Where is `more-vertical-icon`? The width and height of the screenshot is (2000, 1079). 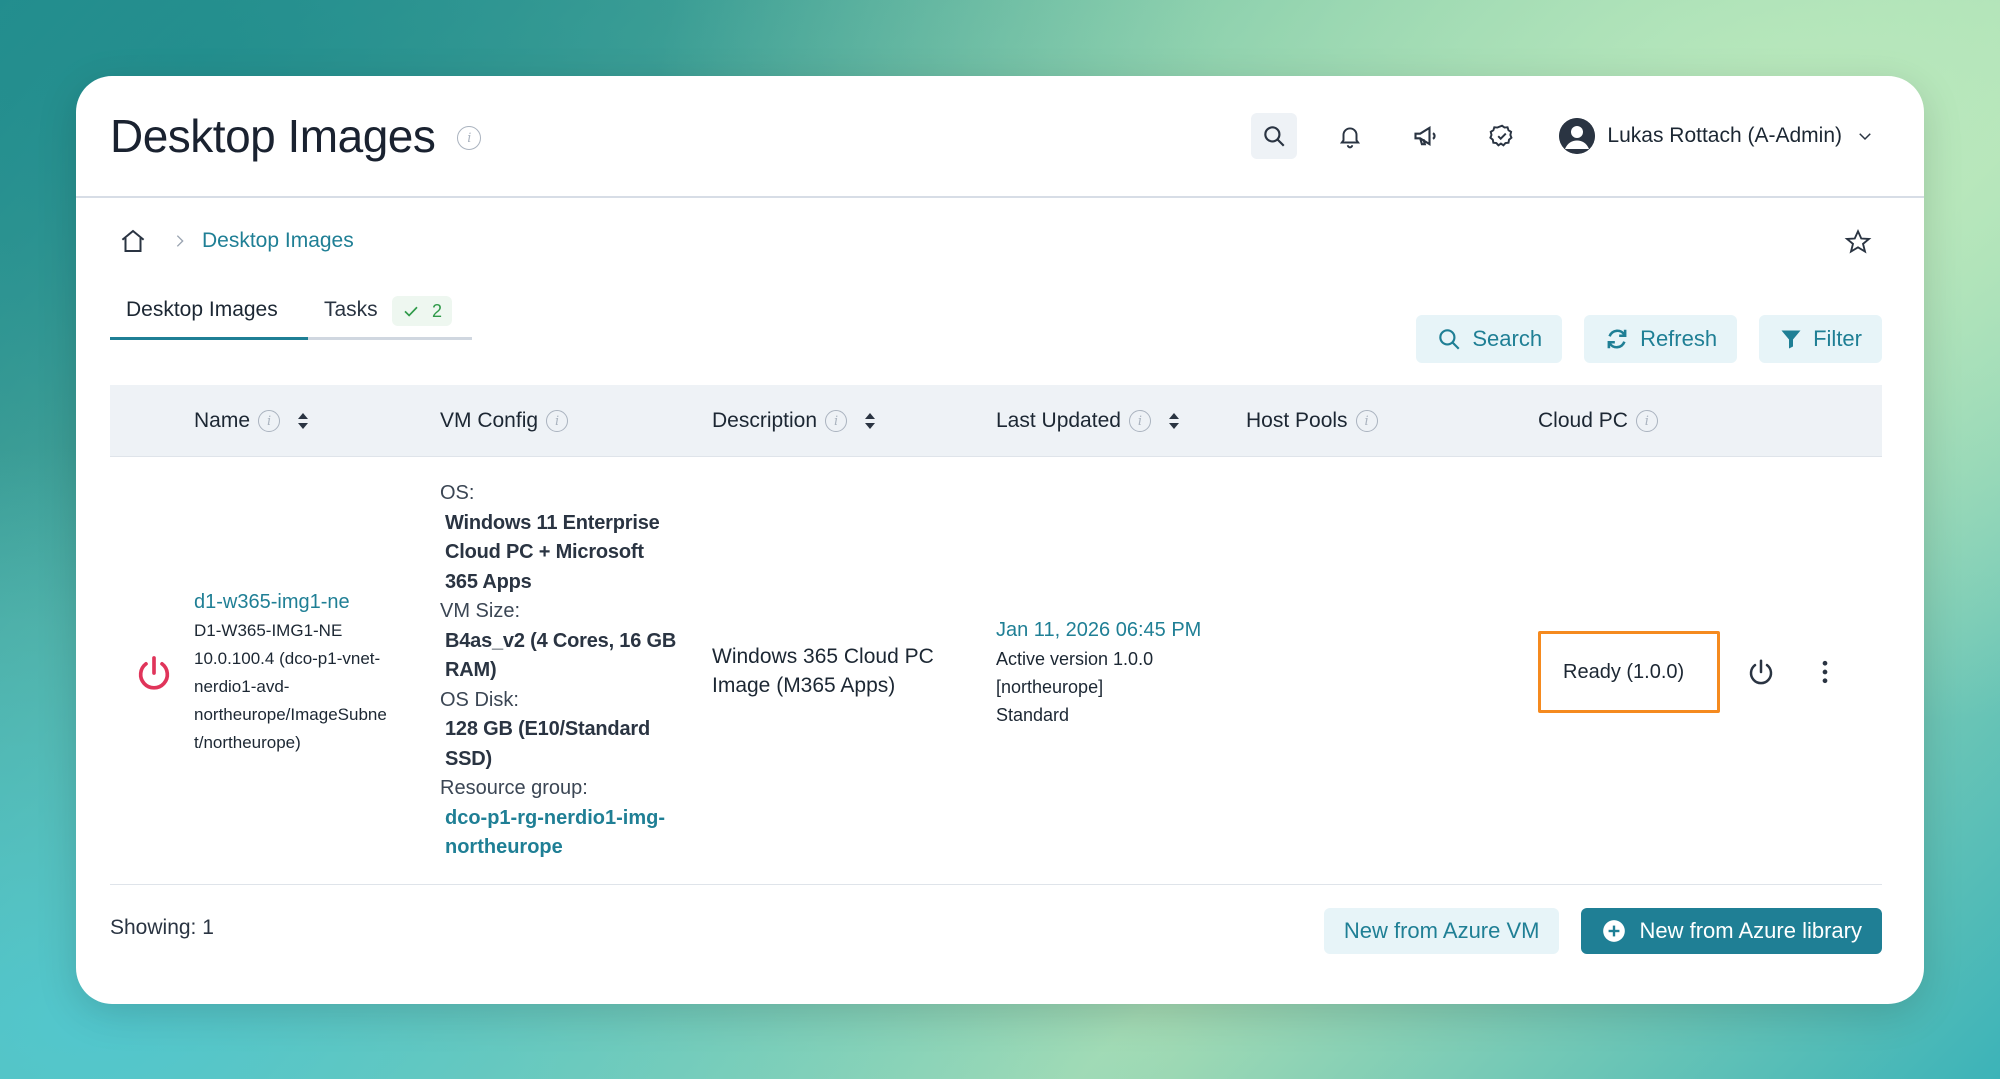
more-vertical-icon is located at coordinates (1825, 672).